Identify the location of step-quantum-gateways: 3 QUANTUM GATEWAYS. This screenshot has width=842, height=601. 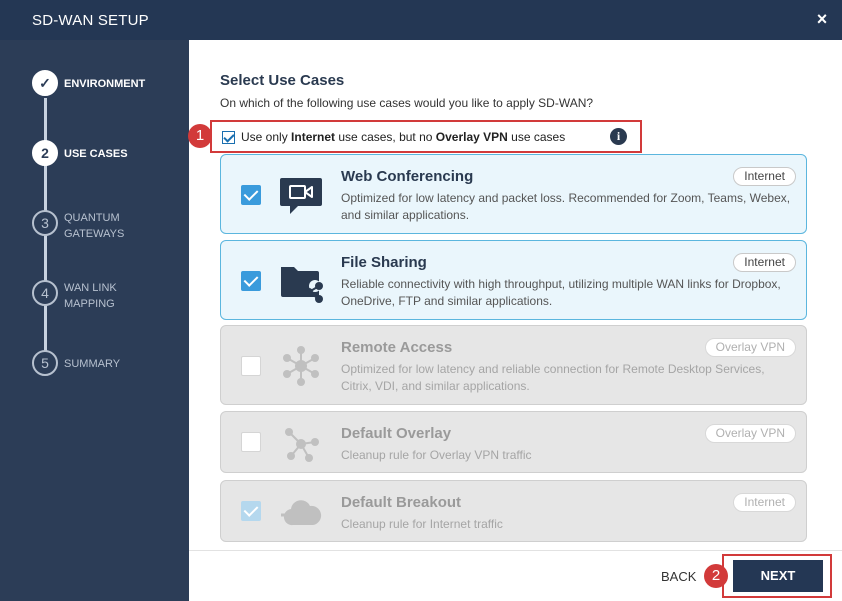
(107, 230).